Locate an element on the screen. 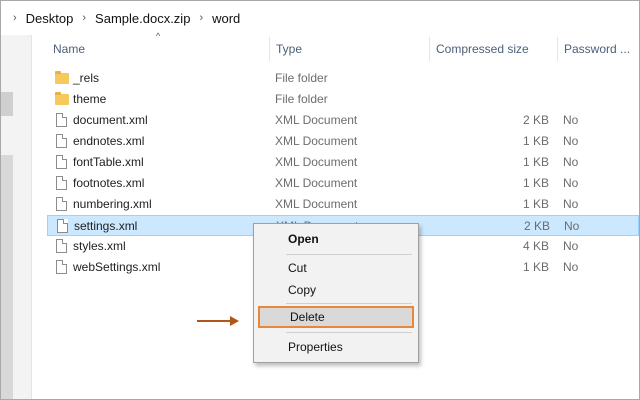 The width and height of the screenshot is (640, 400). menu-item-properties: Properties is located at coordinates (336, 347).